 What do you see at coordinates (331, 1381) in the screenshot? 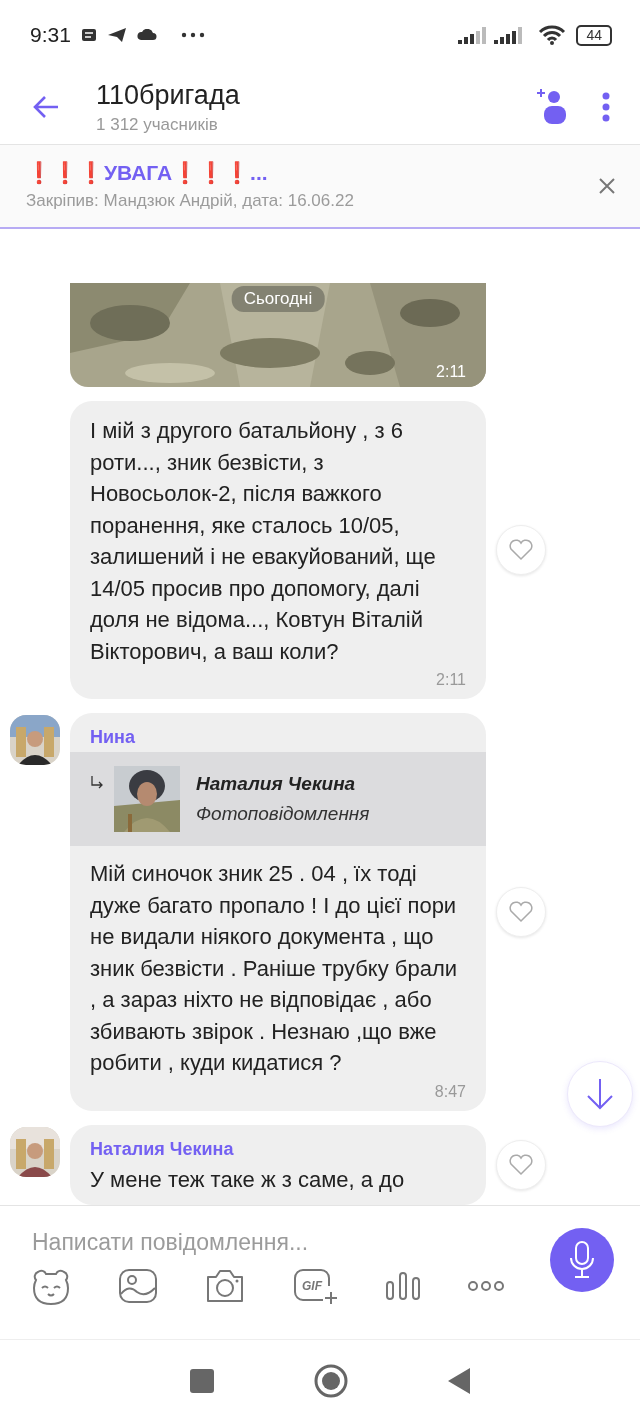
I see `home-button` at bounding box center [331, 1381].